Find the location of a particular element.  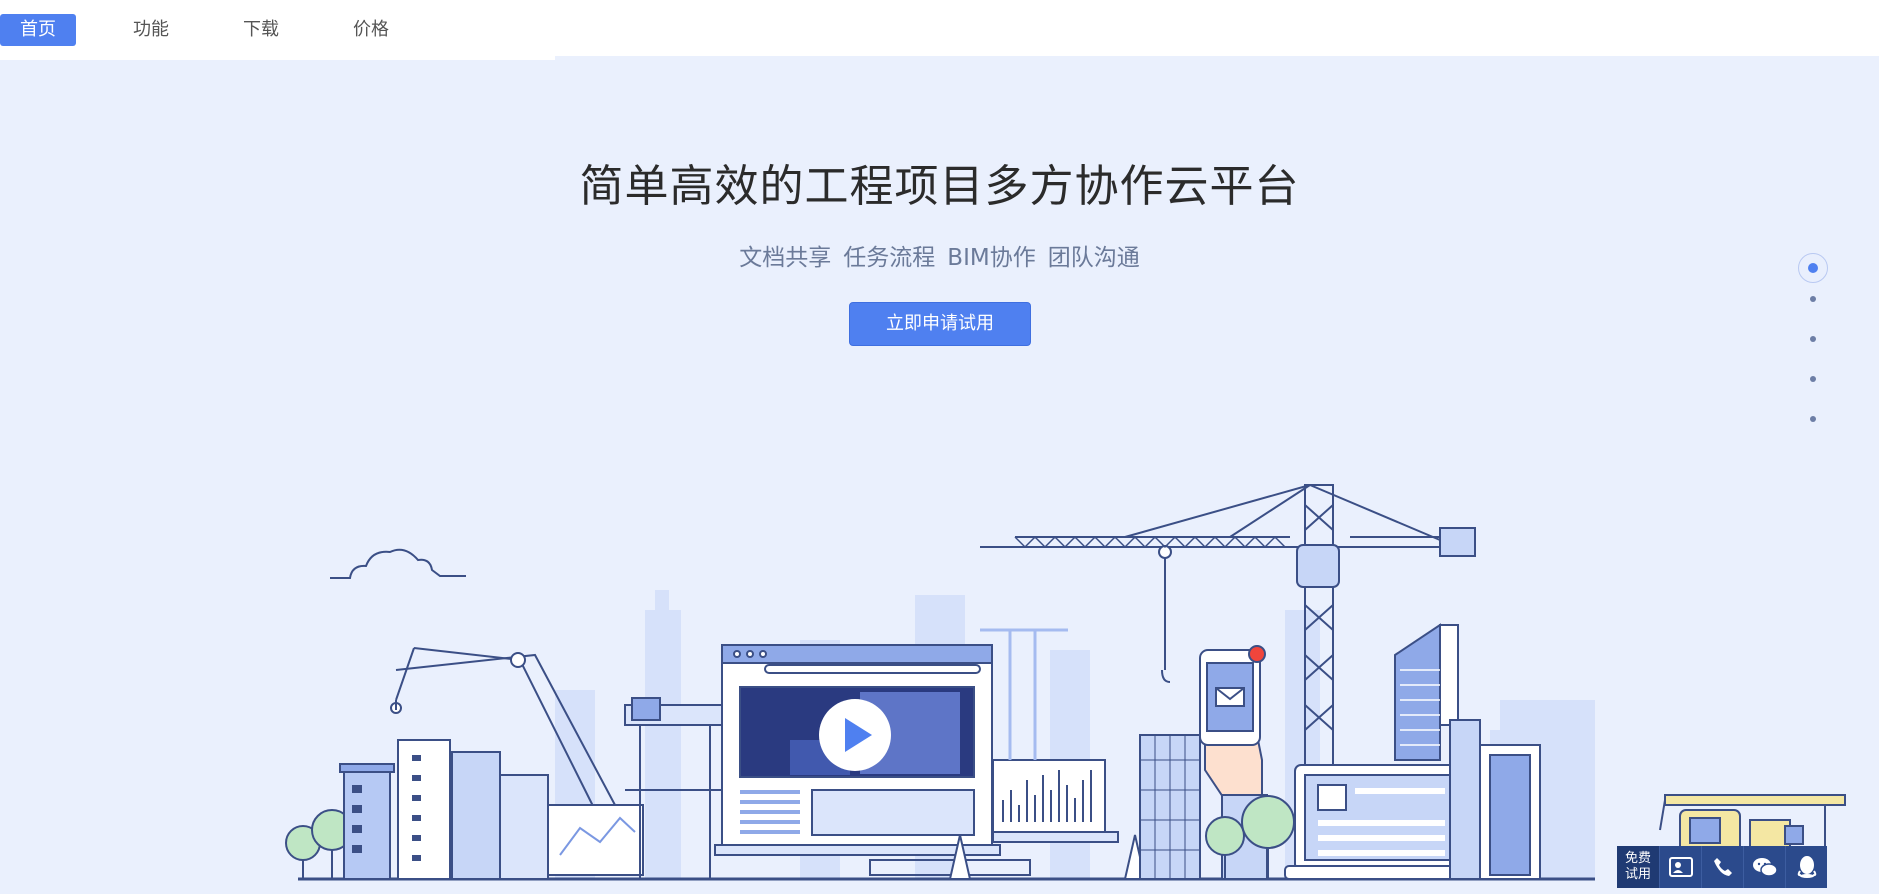

free-trial-line-2: 试用 is located at coordinates (1637, 874).